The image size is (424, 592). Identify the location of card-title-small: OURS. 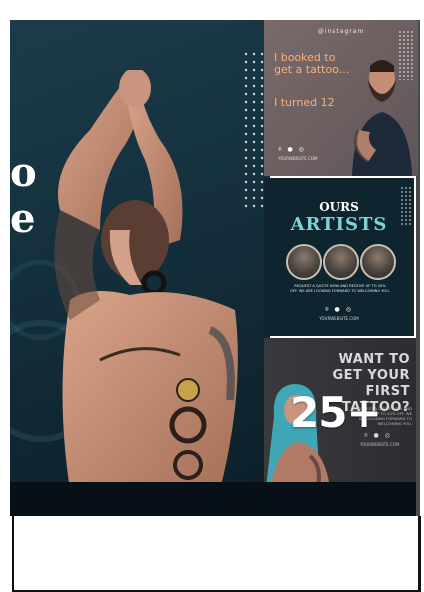
(339, 207).